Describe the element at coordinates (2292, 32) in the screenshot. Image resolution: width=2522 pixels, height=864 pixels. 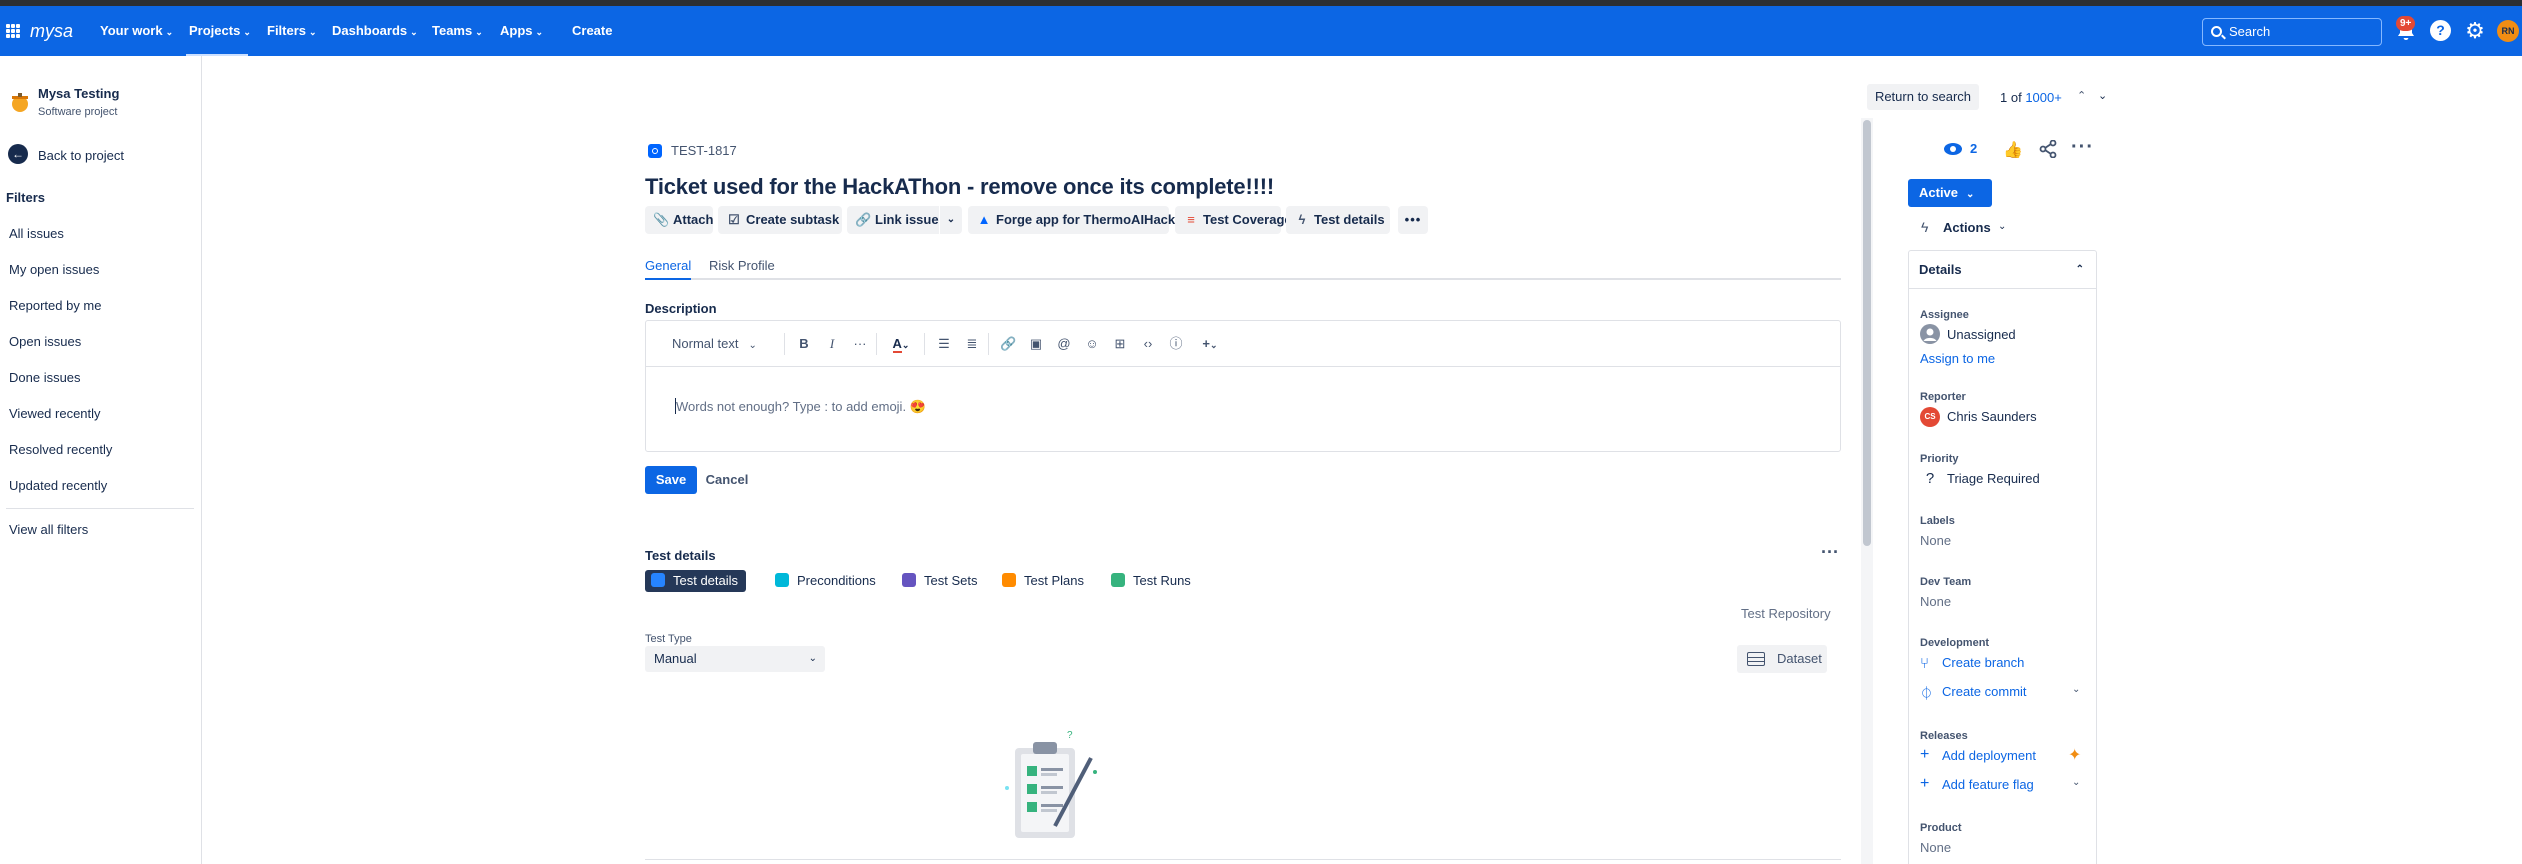
I see `search-input: Search` at that location.